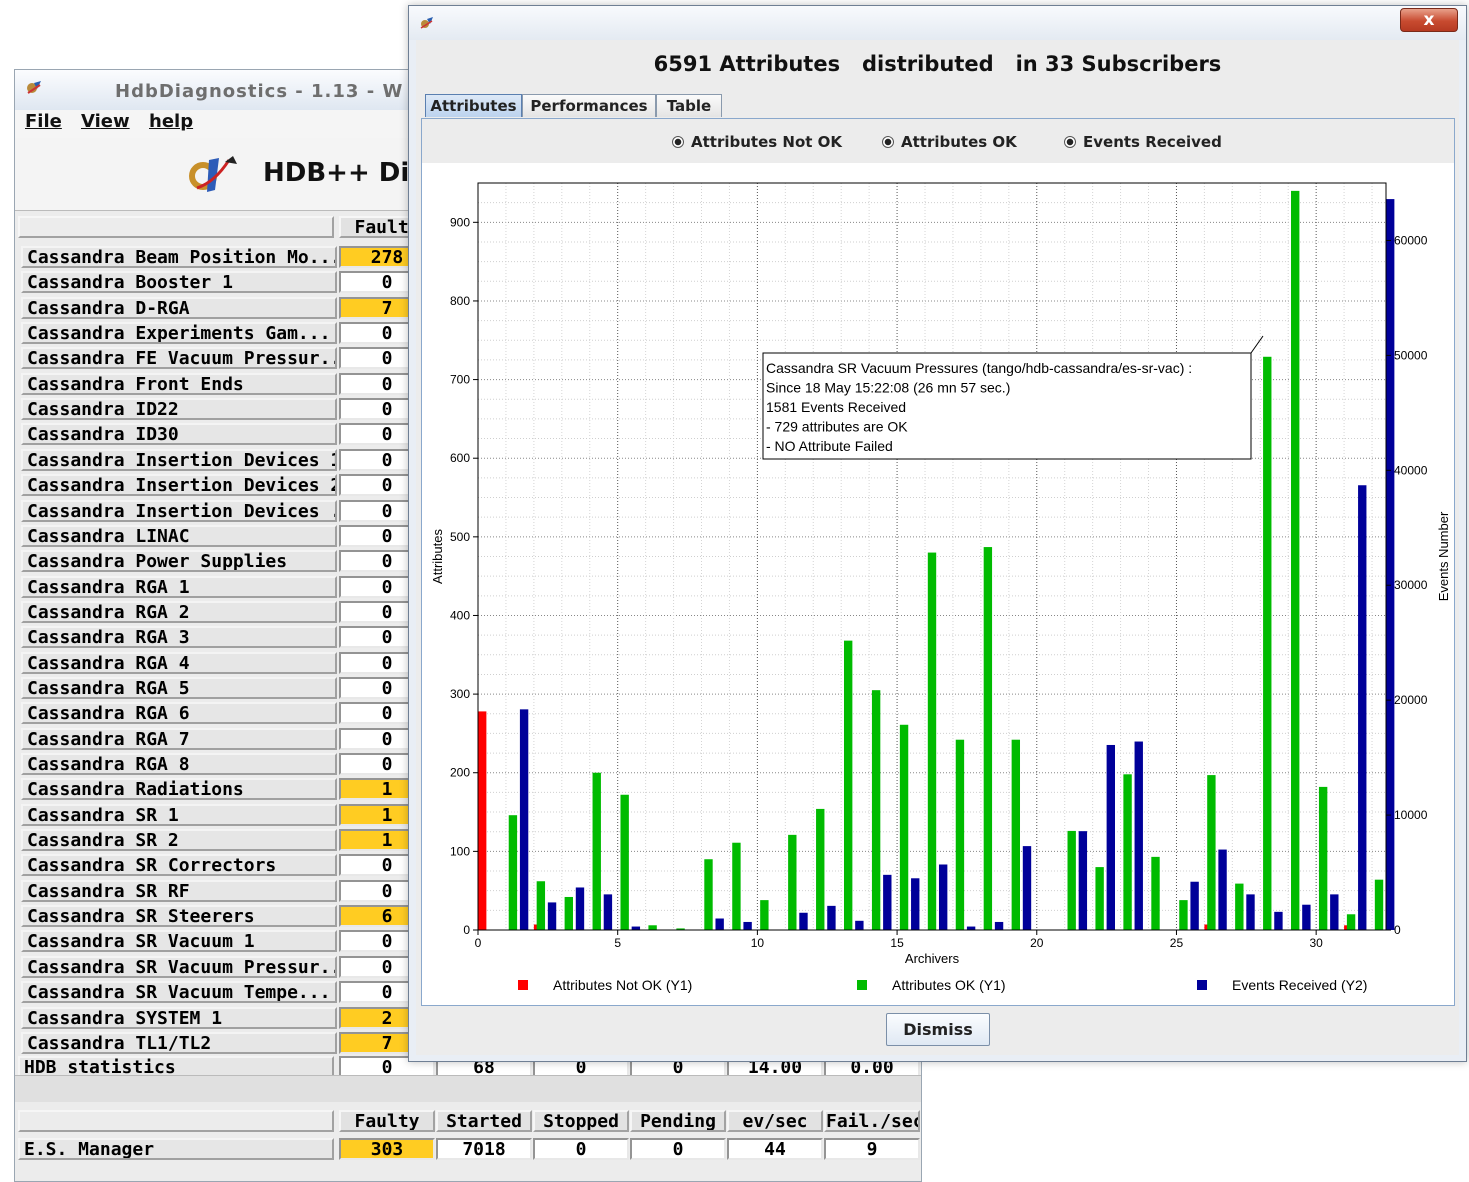  I want to click on dialog-titlebar: x, so click(937, 23).